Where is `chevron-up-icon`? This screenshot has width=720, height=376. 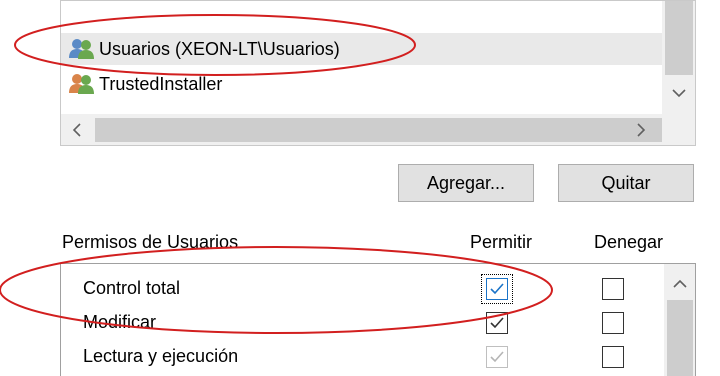 chevron-up-icon is located at coordinates (680, 284).